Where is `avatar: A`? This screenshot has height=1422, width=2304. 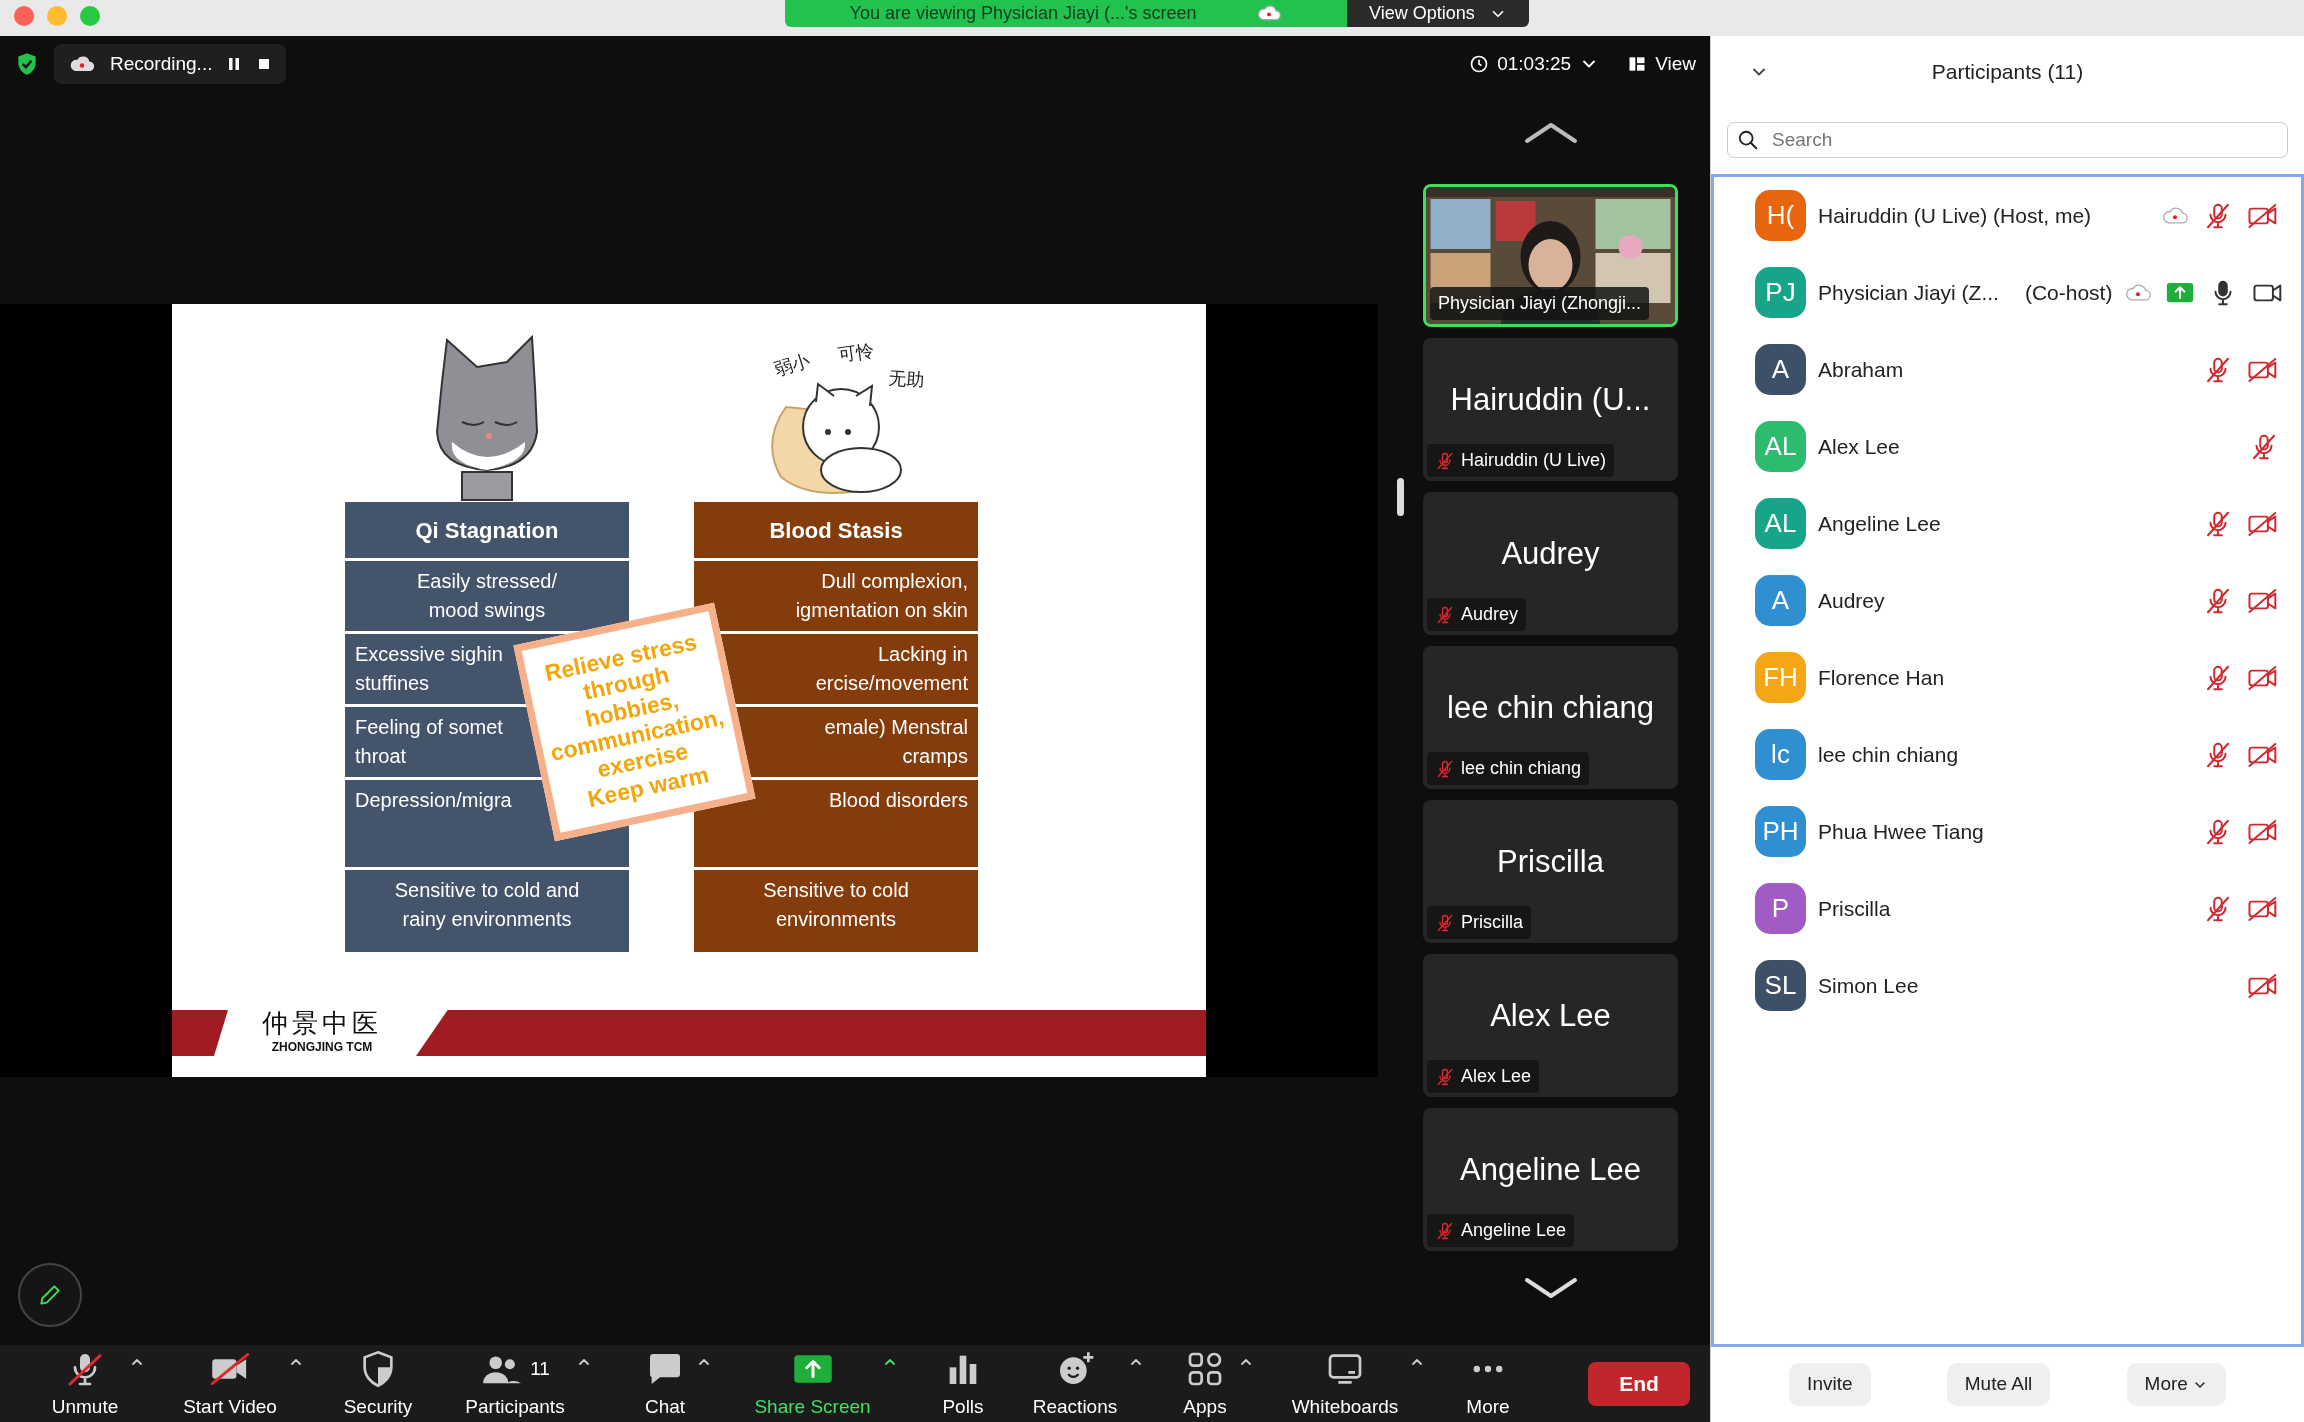 avatar: A is located at coordinates (1780, 369).